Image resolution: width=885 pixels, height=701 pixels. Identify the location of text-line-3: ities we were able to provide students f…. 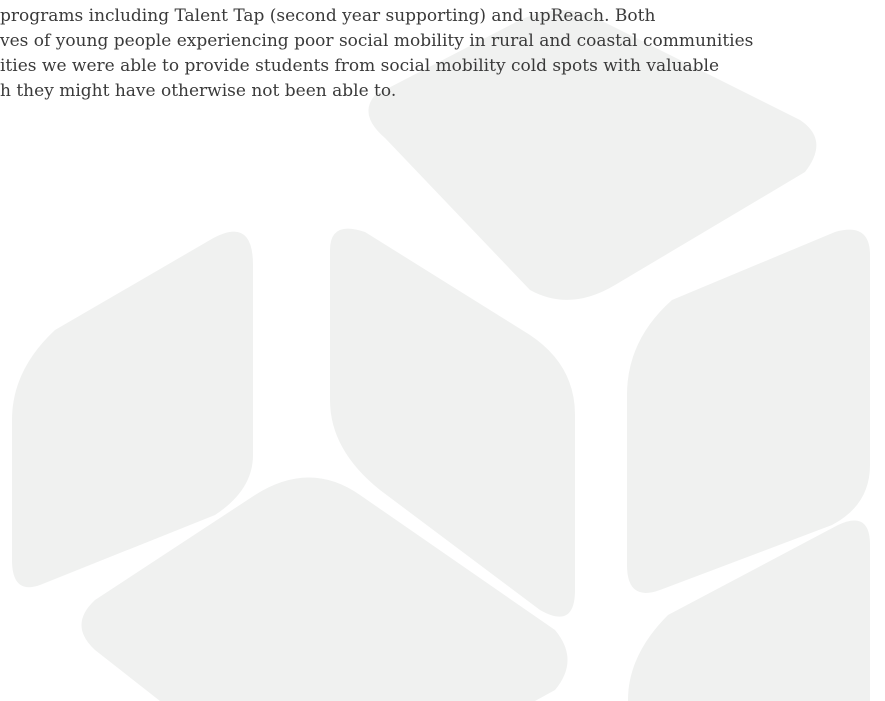
(360, 66).